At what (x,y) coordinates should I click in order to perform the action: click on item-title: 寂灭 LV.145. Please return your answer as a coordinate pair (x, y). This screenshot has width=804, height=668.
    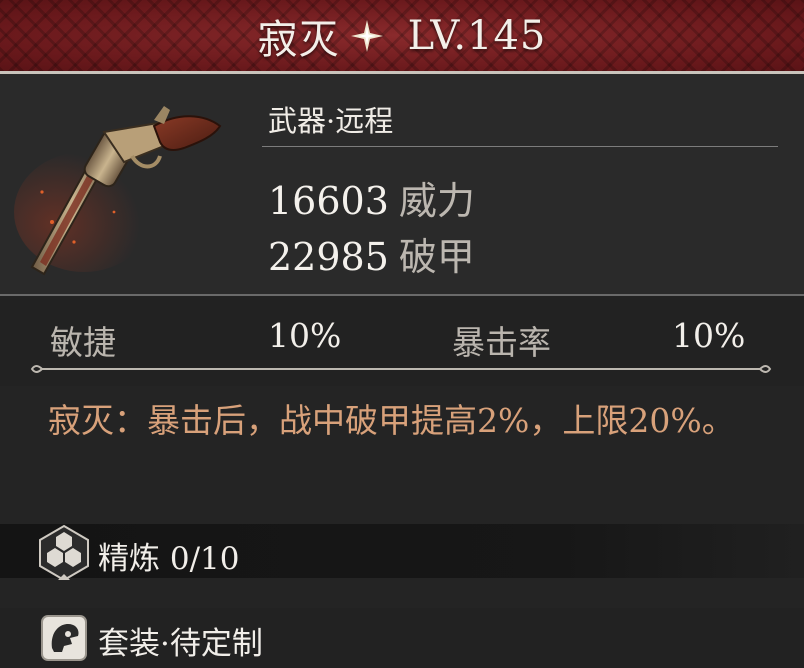
    Looking at the image, I should click on (402, 36).